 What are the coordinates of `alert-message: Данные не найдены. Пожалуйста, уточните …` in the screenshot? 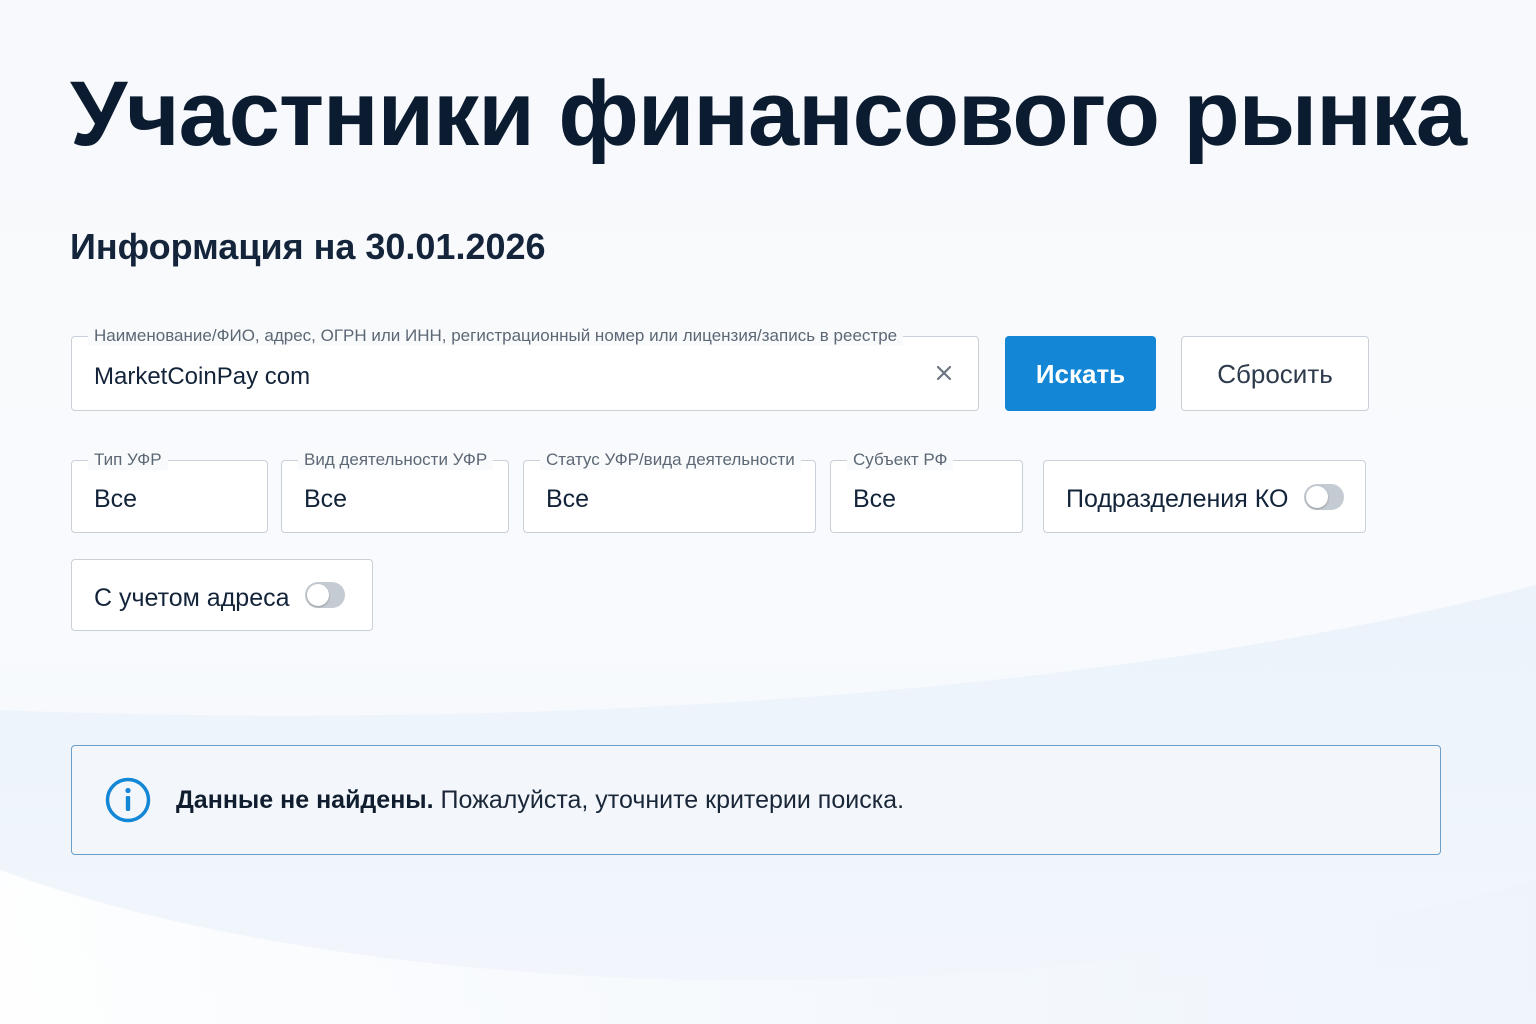 It's located at (540, 800).